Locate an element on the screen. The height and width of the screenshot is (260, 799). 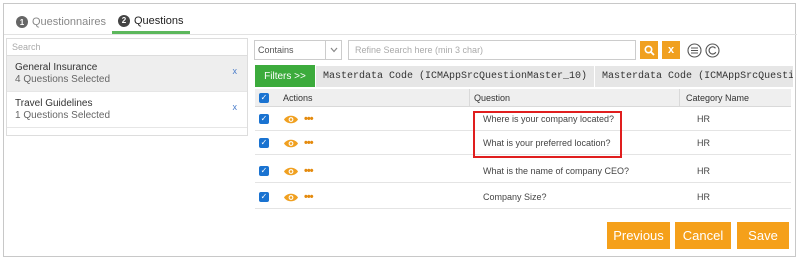
tab-divider is located at coordinates (400, 34).